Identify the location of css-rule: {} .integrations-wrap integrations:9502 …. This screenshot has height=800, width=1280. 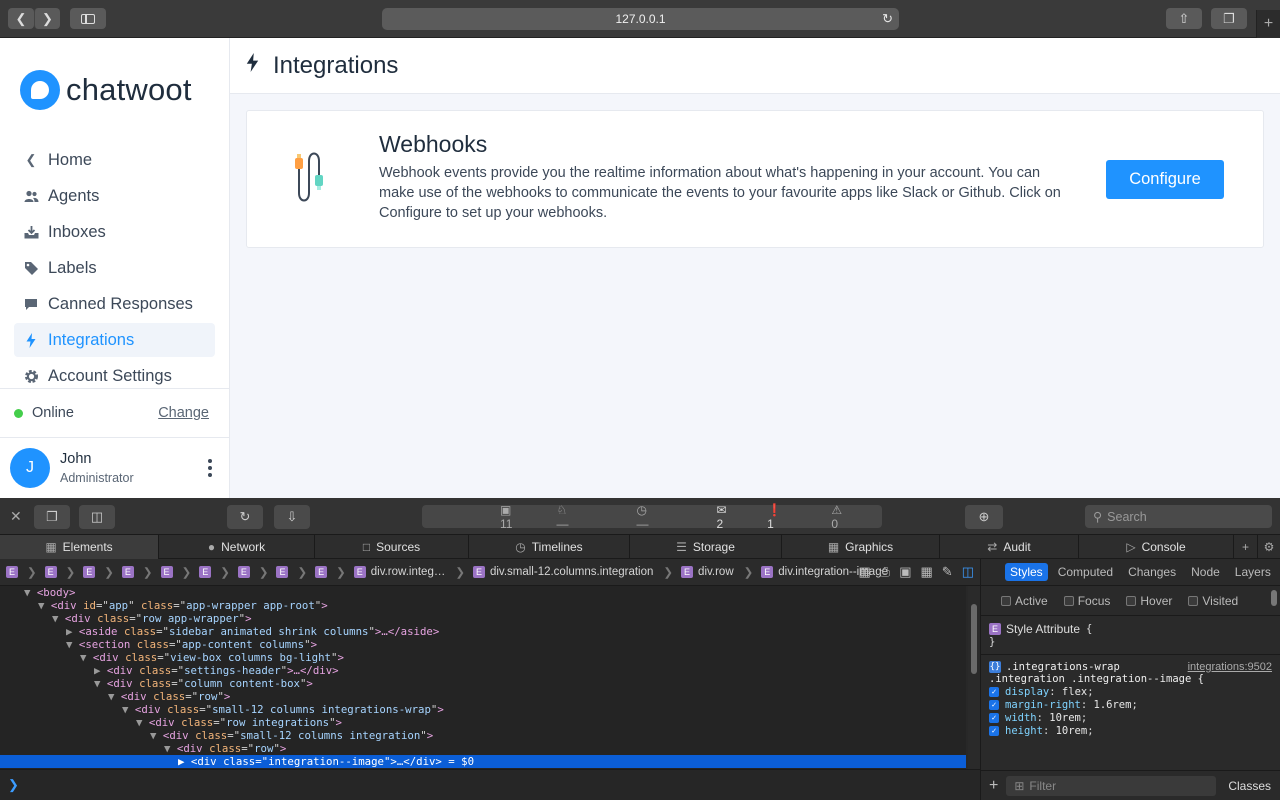
(1130, 699).